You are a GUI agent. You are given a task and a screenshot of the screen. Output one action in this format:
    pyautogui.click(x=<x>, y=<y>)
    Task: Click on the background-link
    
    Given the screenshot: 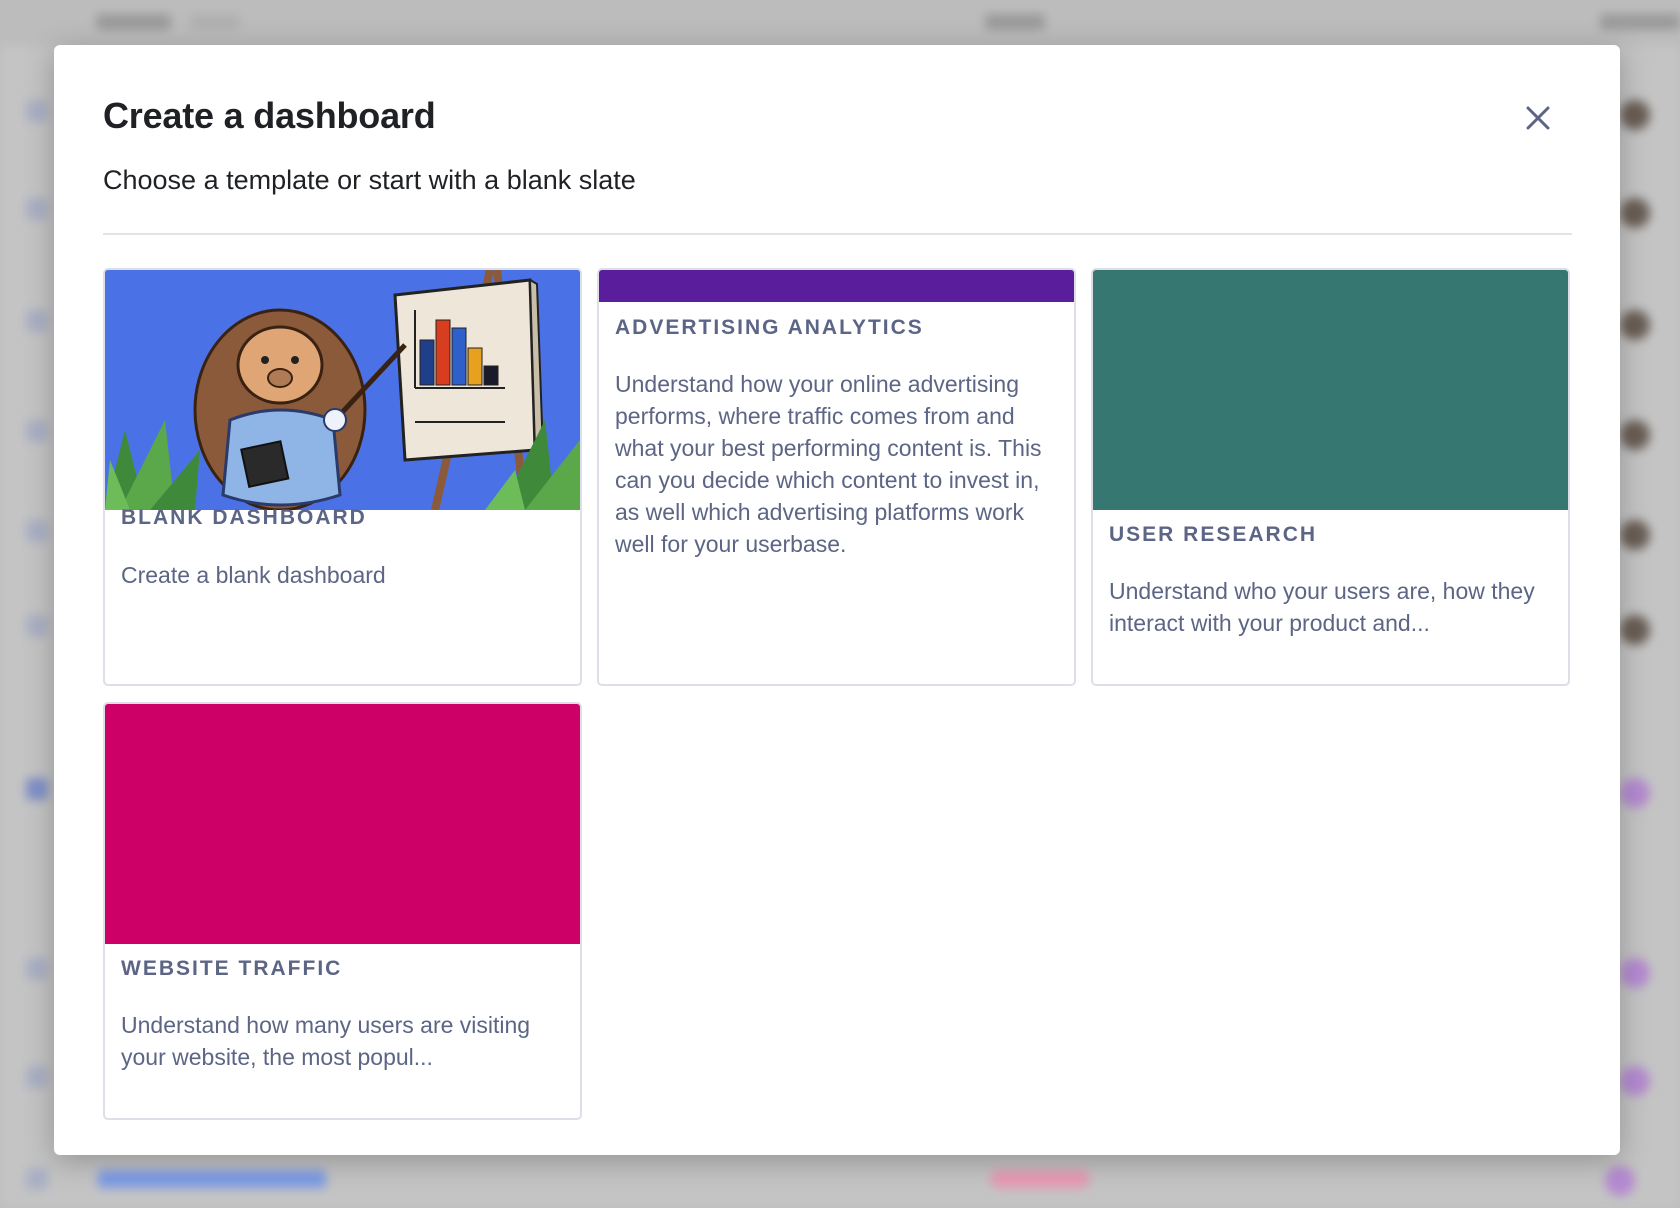 What is the action you would take?
    pyautogui.click(x=212, y=1179)
    